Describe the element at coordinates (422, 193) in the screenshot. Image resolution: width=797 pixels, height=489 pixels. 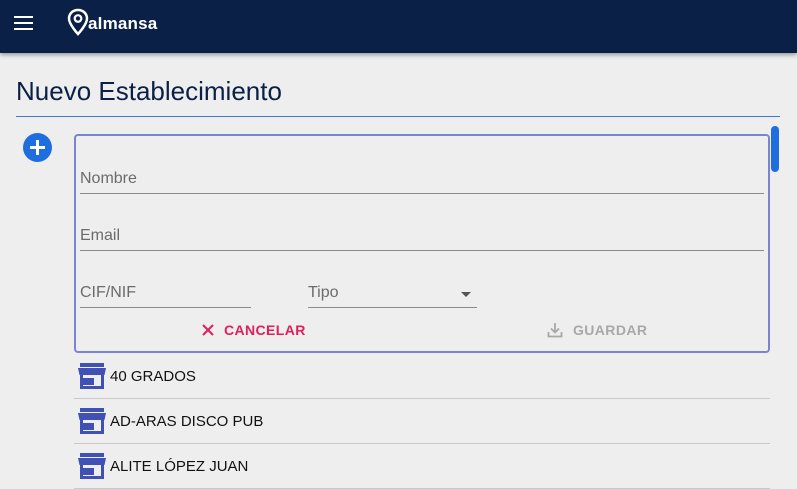
I see `name-field-underline` at that location.